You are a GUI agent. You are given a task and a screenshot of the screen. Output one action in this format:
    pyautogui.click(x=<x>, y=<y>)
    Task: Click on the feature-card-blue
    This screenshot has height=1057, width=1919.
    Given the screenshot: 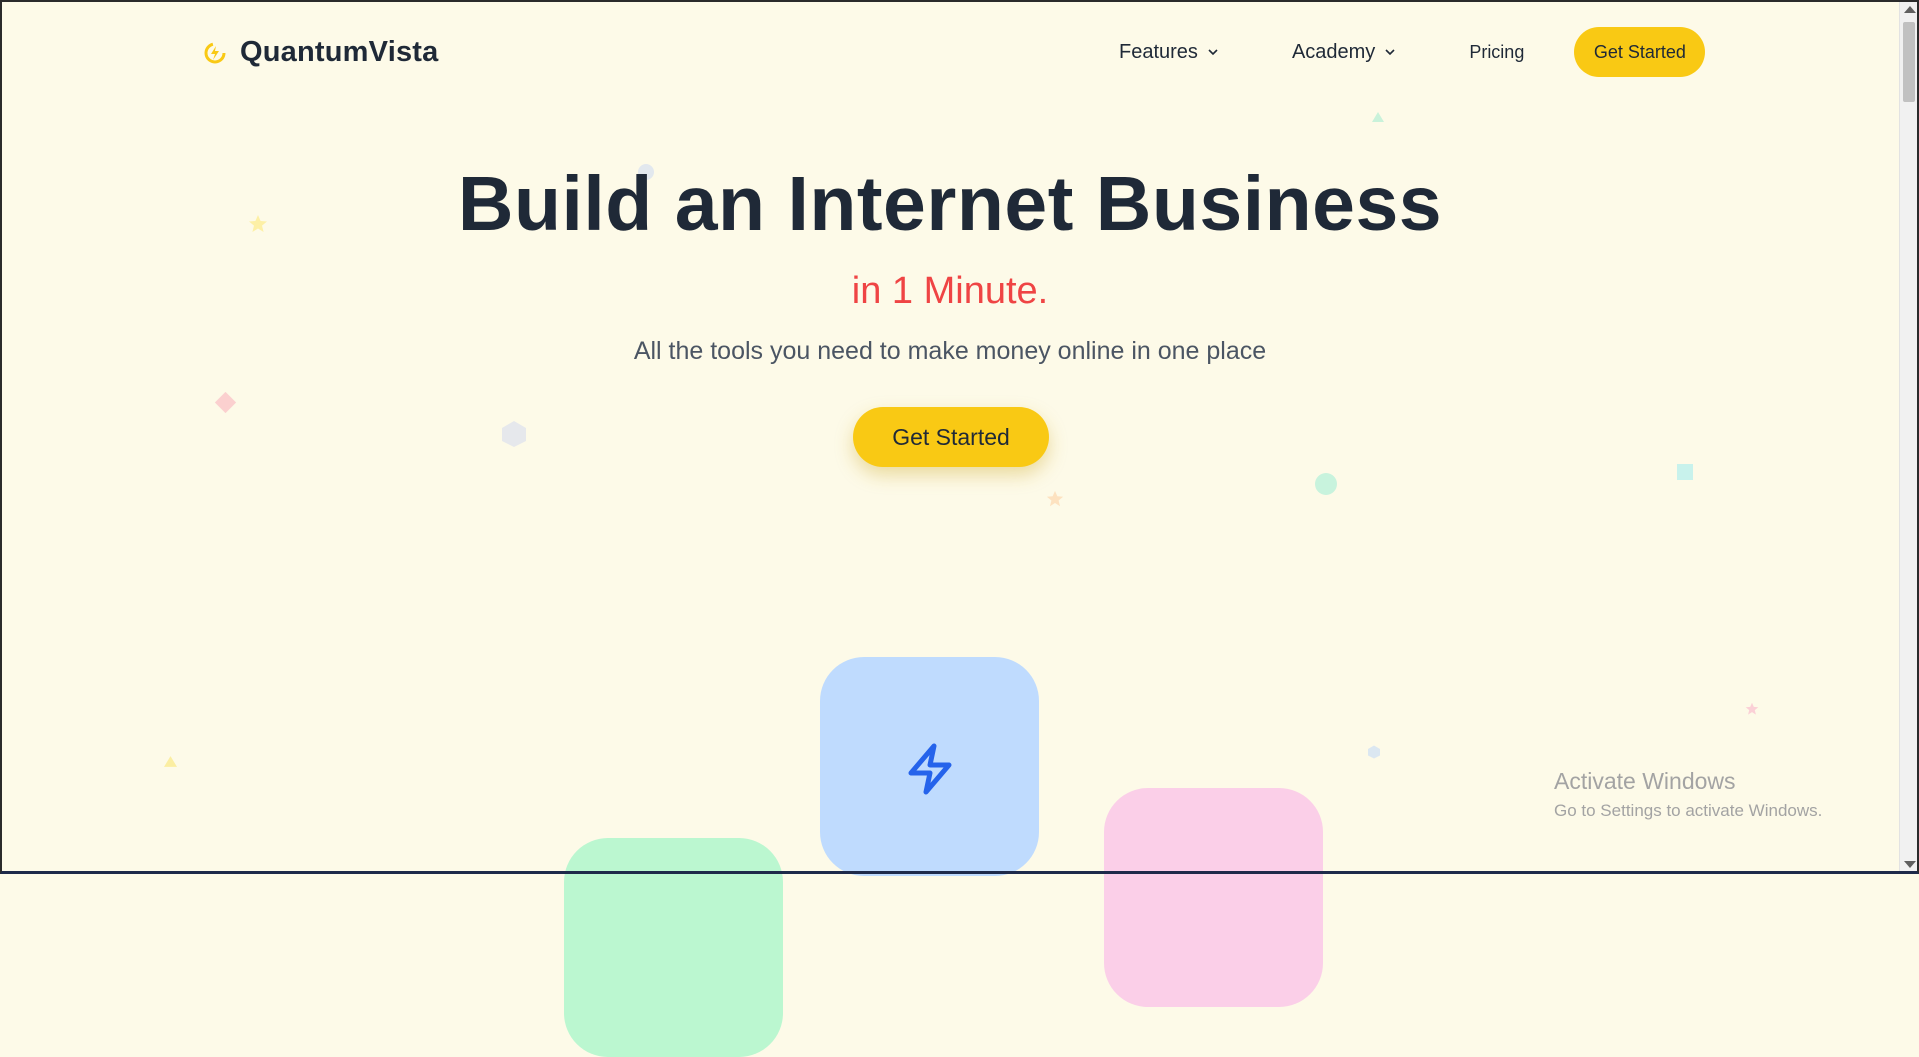 What is the action you would take?
    pyautogui.click(x=929, y=766)
    